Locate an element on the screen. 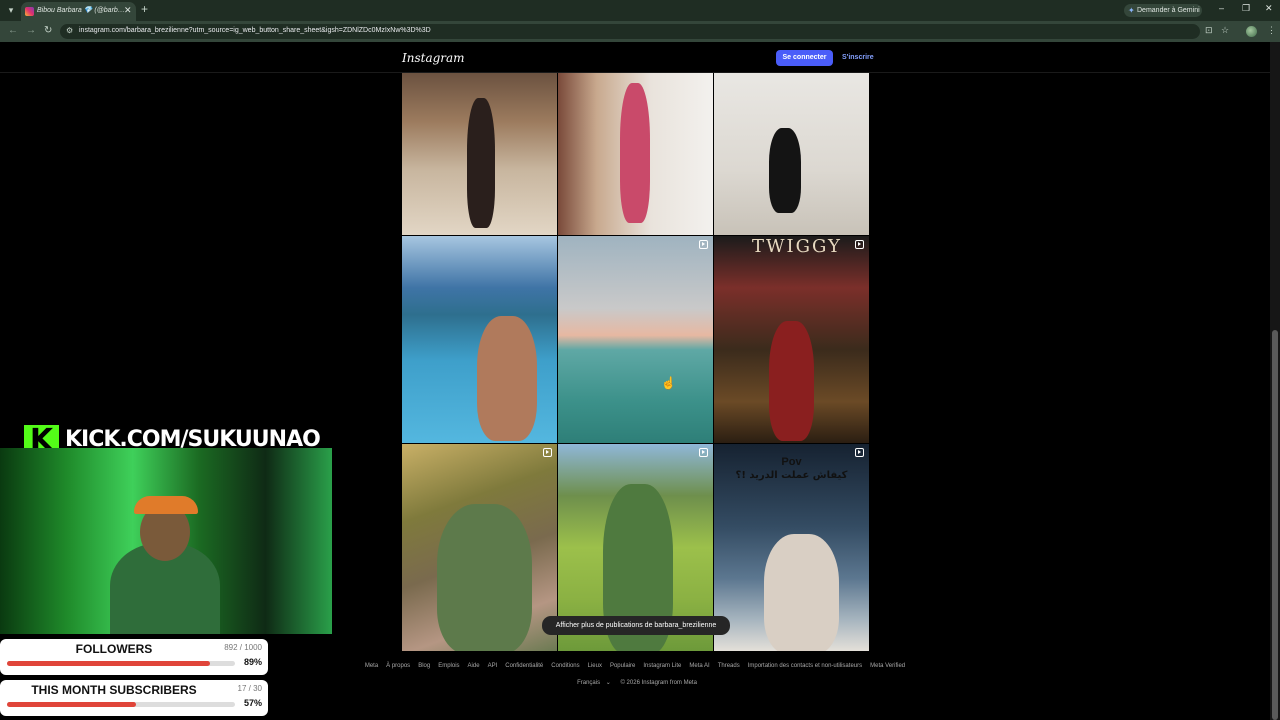 This screenshot has width=1280, height=720. followers-label: FOLLOWERS is located at coordinates (114, 649).